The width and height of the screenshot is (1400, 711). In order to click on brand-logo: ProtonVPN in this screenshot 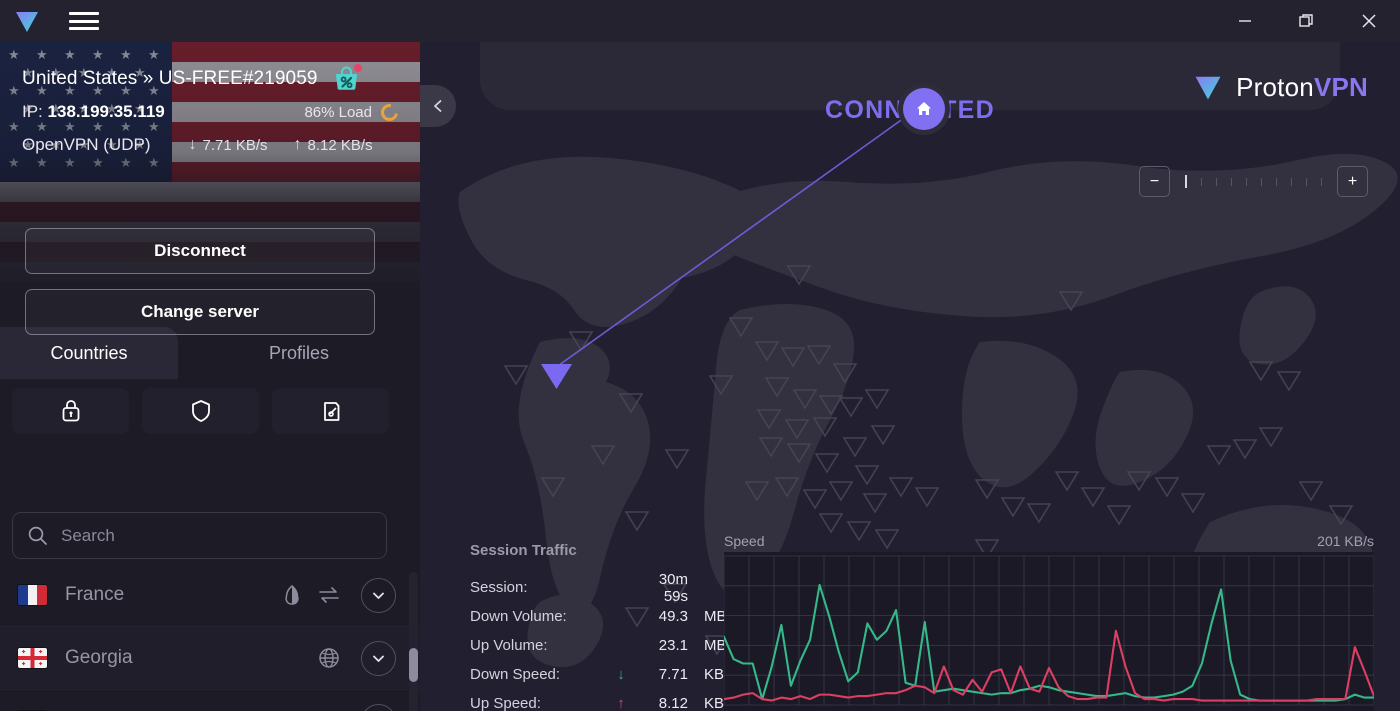, I will do `click(1279, 87)`.